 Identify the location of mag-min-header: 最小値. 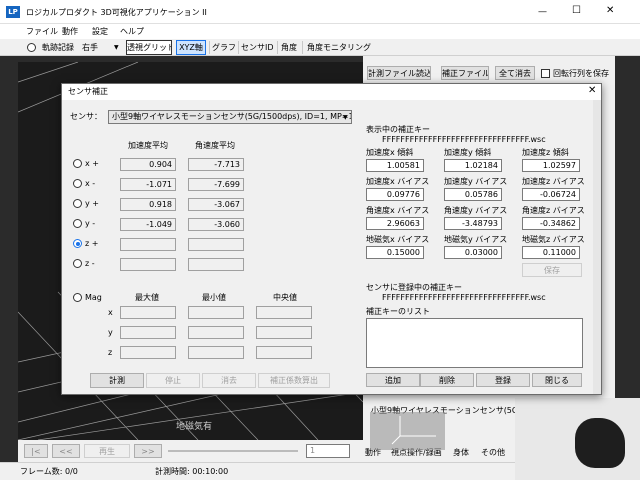
(214, 297).